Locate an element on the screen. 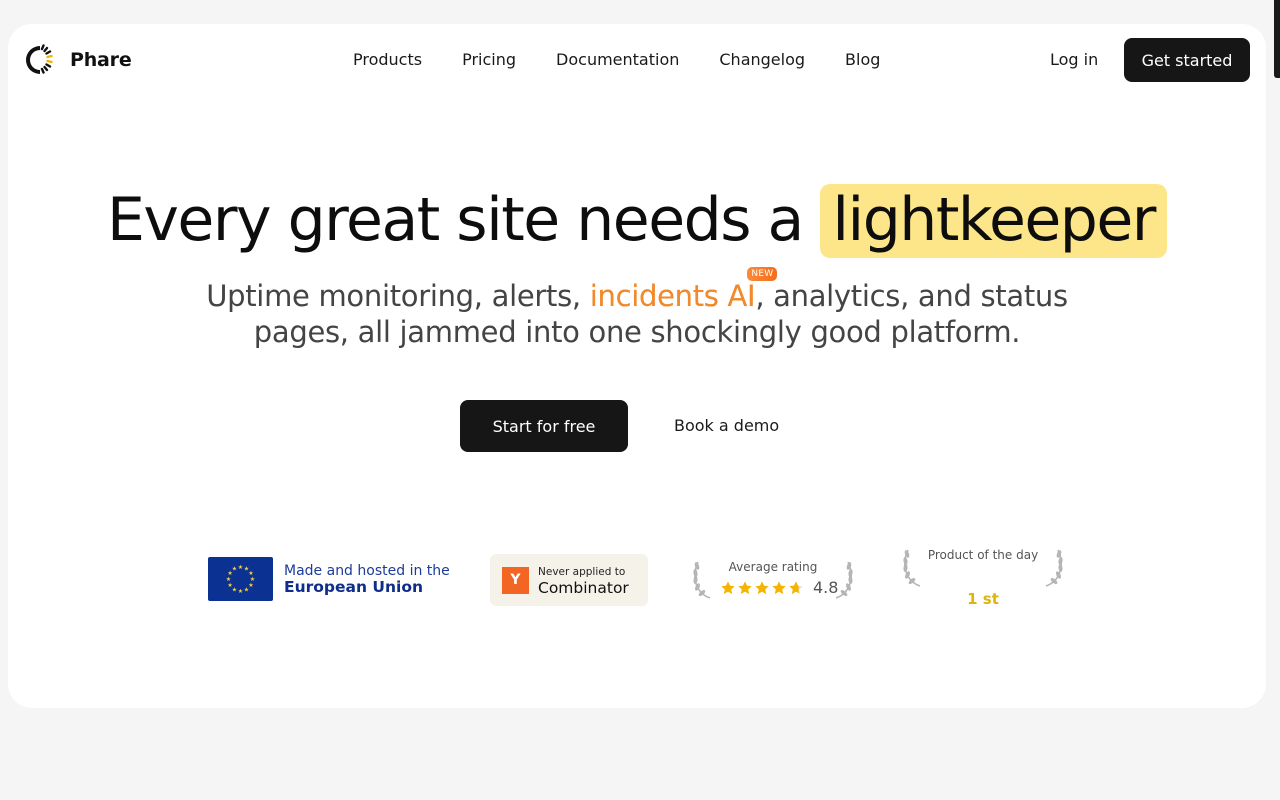  yc-badge-line-1: Never applied to is located at coordinates (582, 572).